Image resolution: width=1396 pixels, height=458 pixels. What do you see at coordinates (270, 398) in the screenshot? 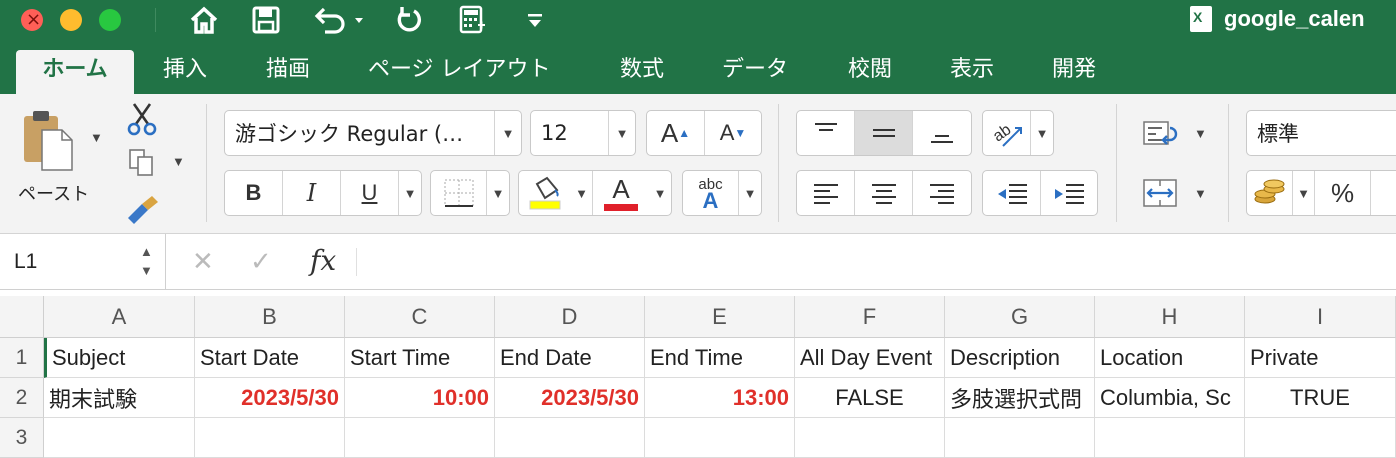
I see `cell-b2: 2023/5/30` at bounding box center [270, 398].